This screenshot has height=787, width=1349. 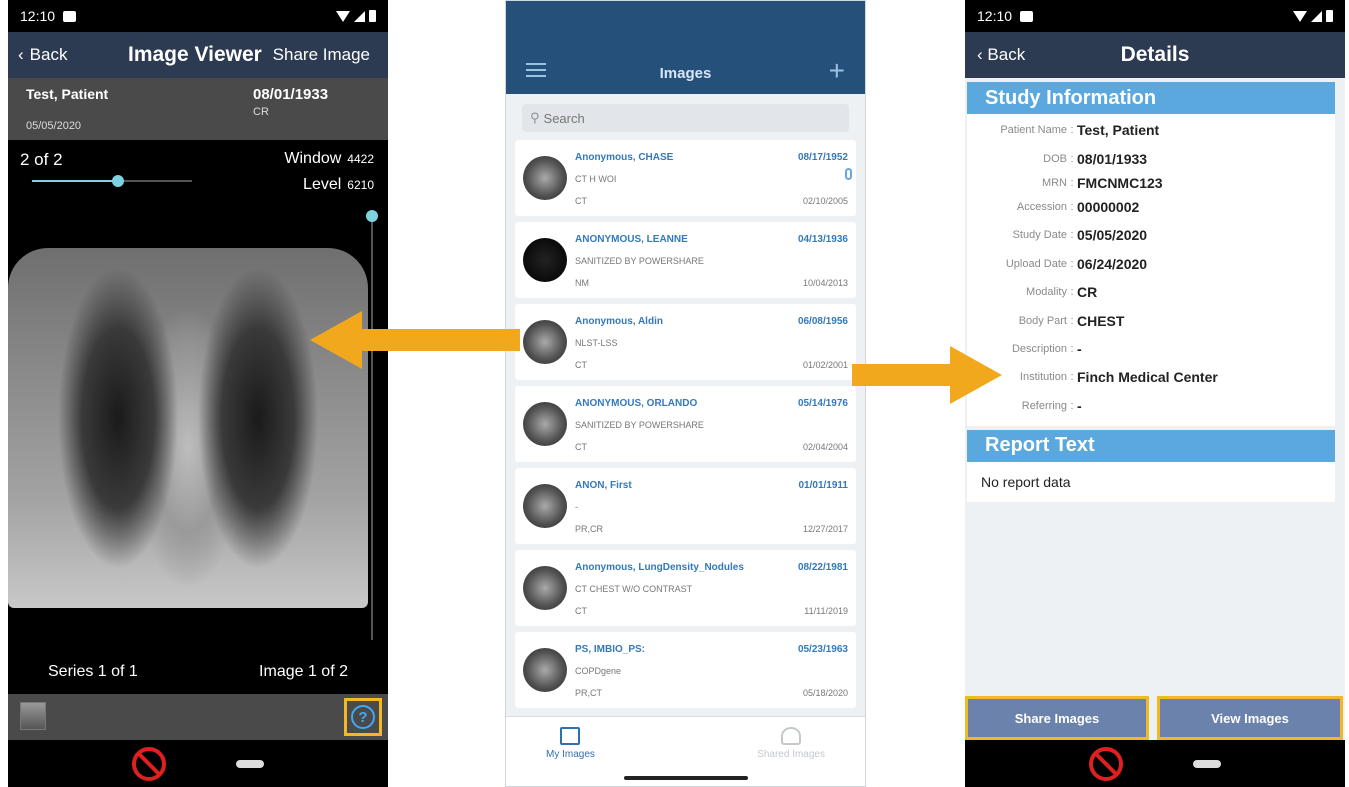 I want to click on back-chevron-icon: ‹, so click(x=21, y=54).